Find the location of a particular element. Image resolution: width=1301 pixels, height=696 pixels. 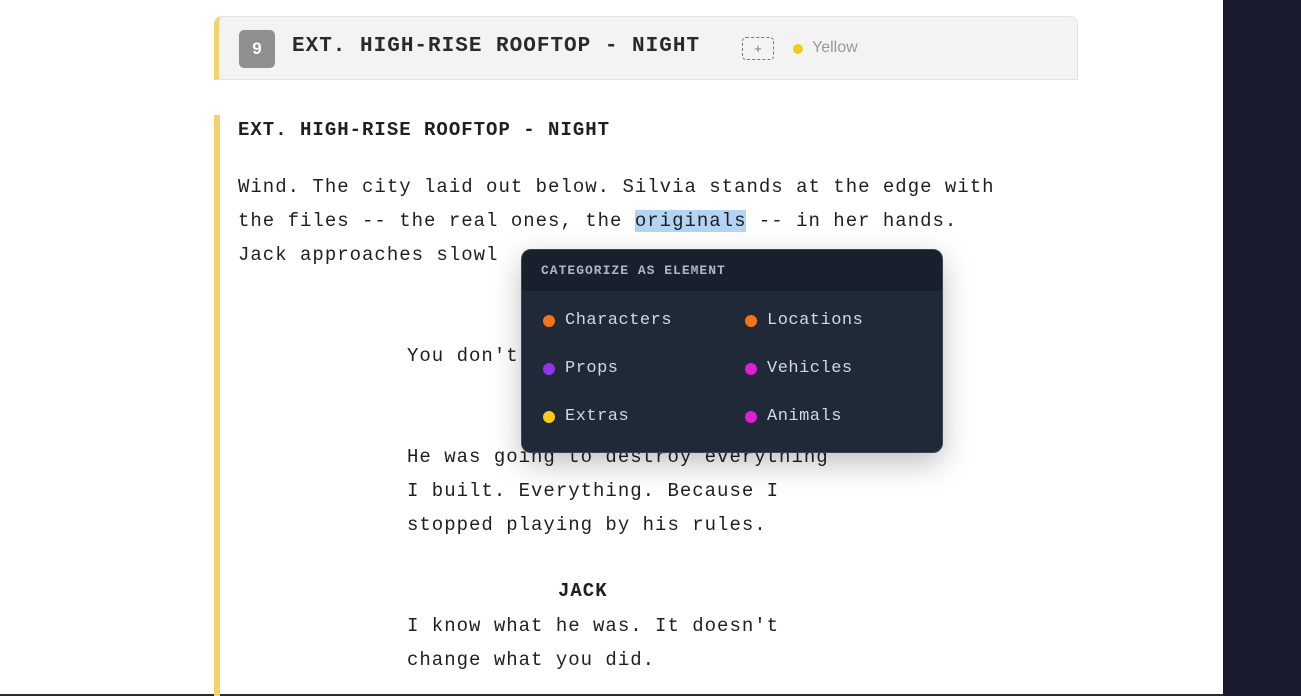

add-tag-button: + is located at coordinates (758, 48).